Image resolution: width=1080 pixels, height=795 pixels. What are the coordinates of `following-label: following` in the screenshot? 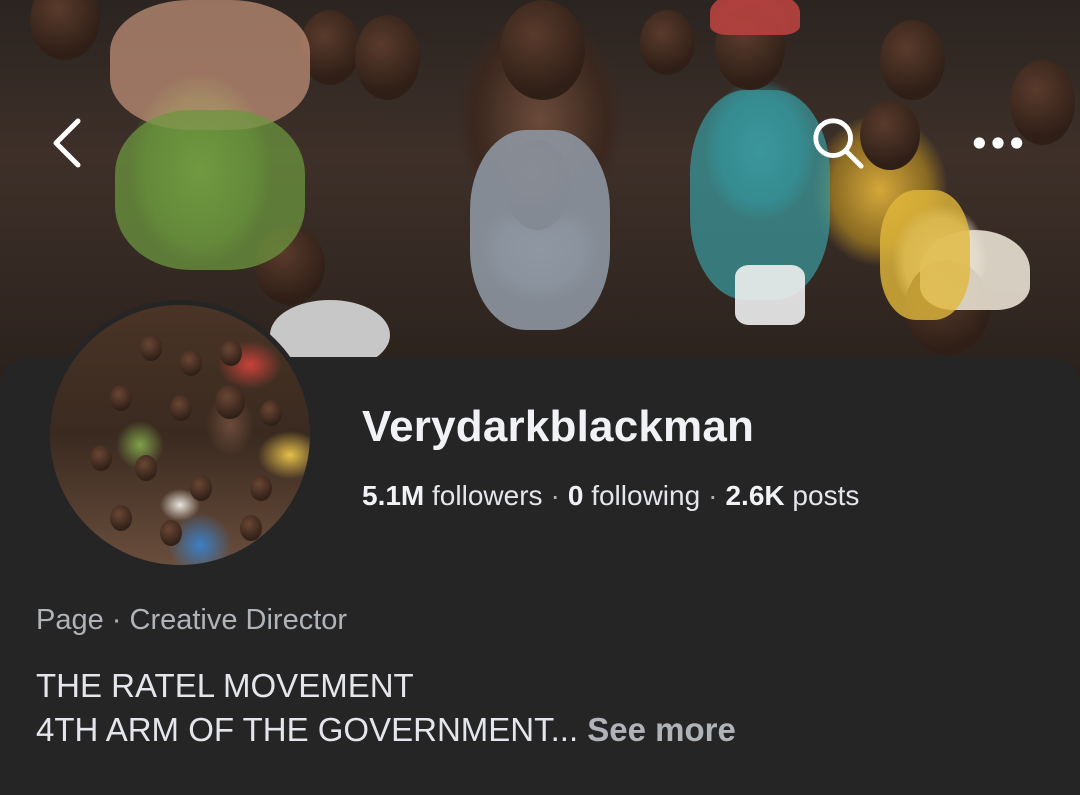 It's located at (646, 495).